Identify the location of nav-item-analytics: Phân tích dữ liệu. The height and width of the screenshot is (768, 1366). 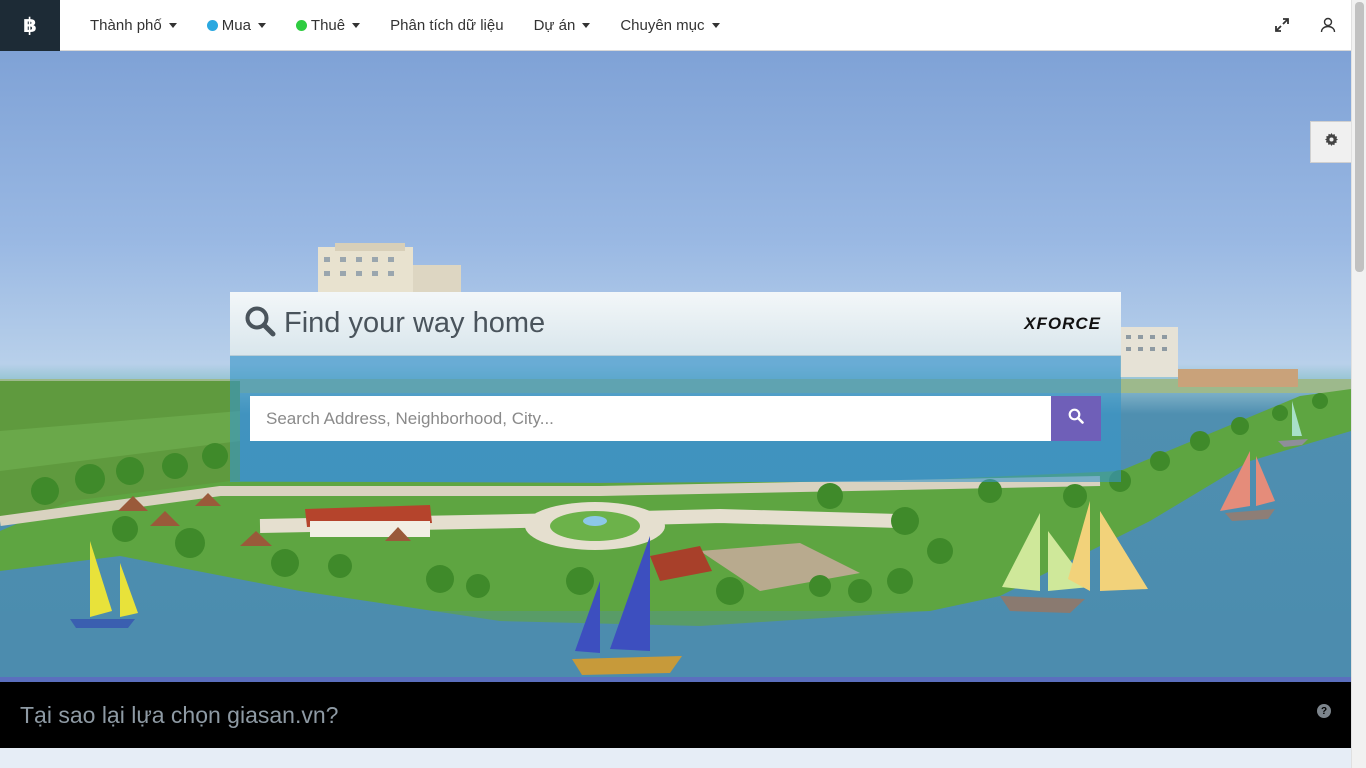
(446, 25).